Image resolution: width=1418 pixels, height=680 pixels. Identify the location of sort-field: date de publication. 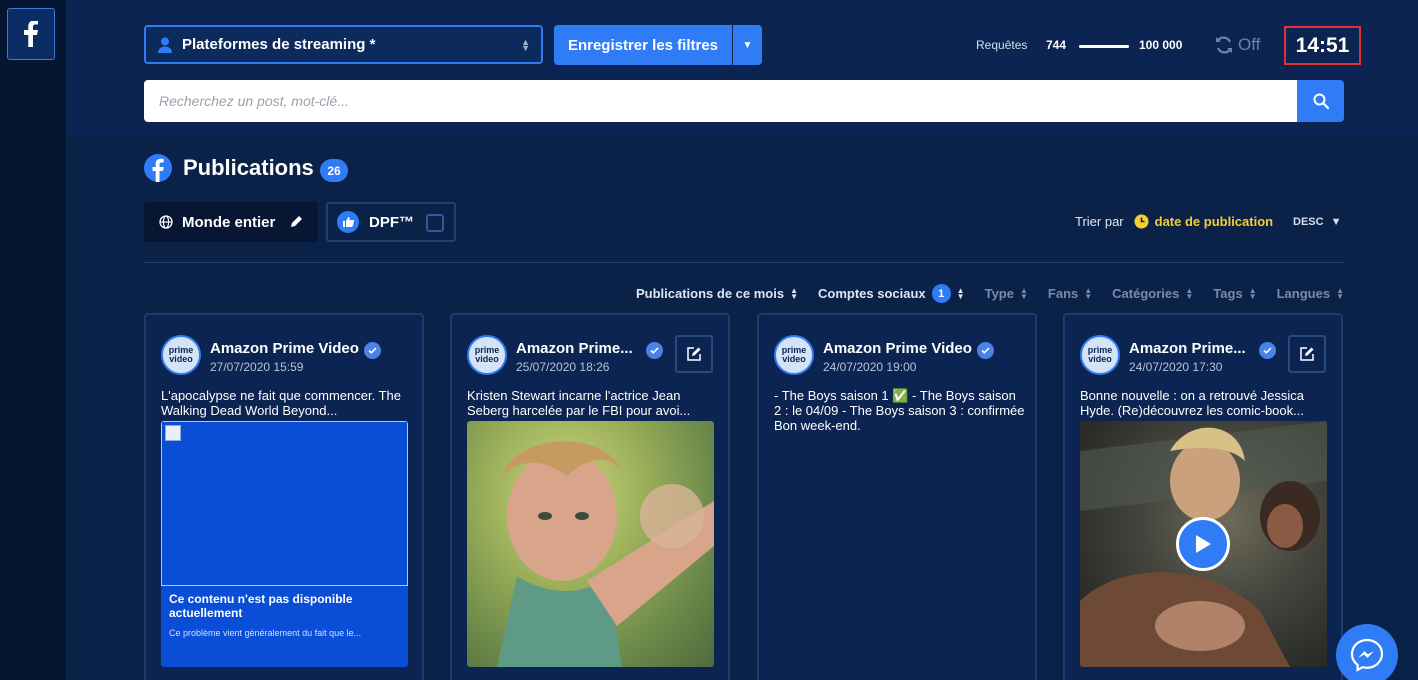
(1214, 221).